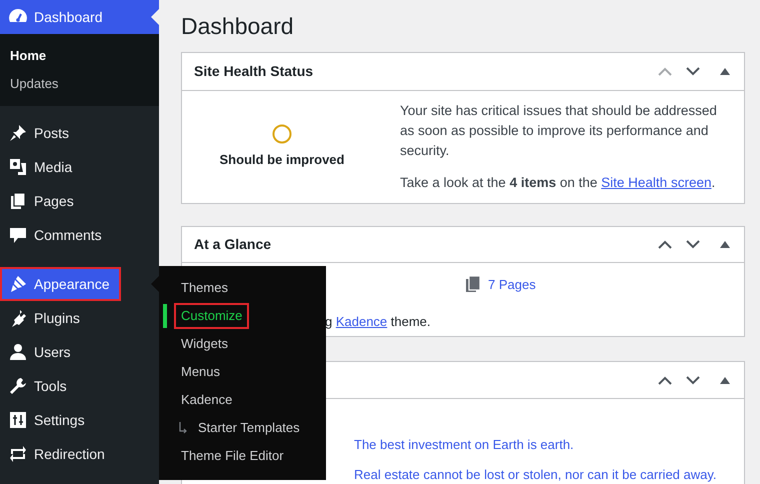 This screenshot has height=484, width=760. I want to click on sidebar-item: Dashboard, so click(79, 17).